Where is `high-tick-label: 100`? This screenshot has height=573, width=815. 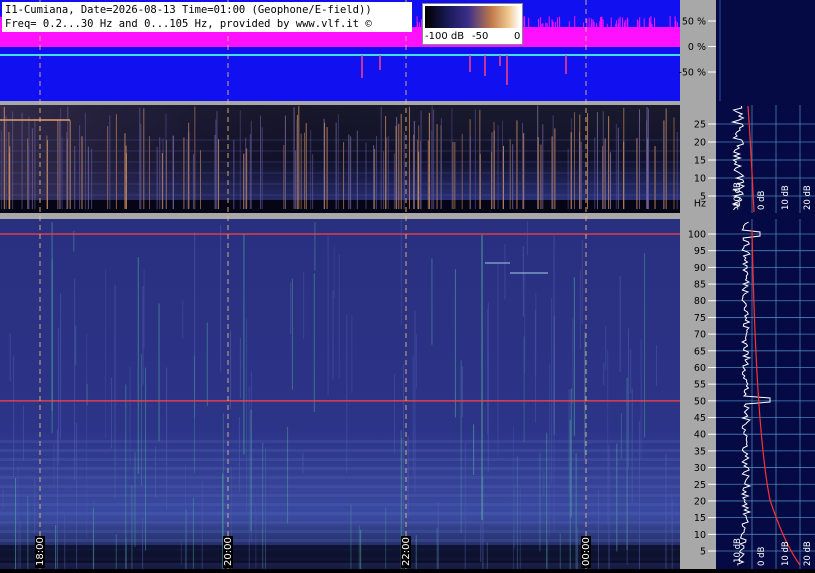 high-tick-label: 100 is located at coordinates (697, 235).